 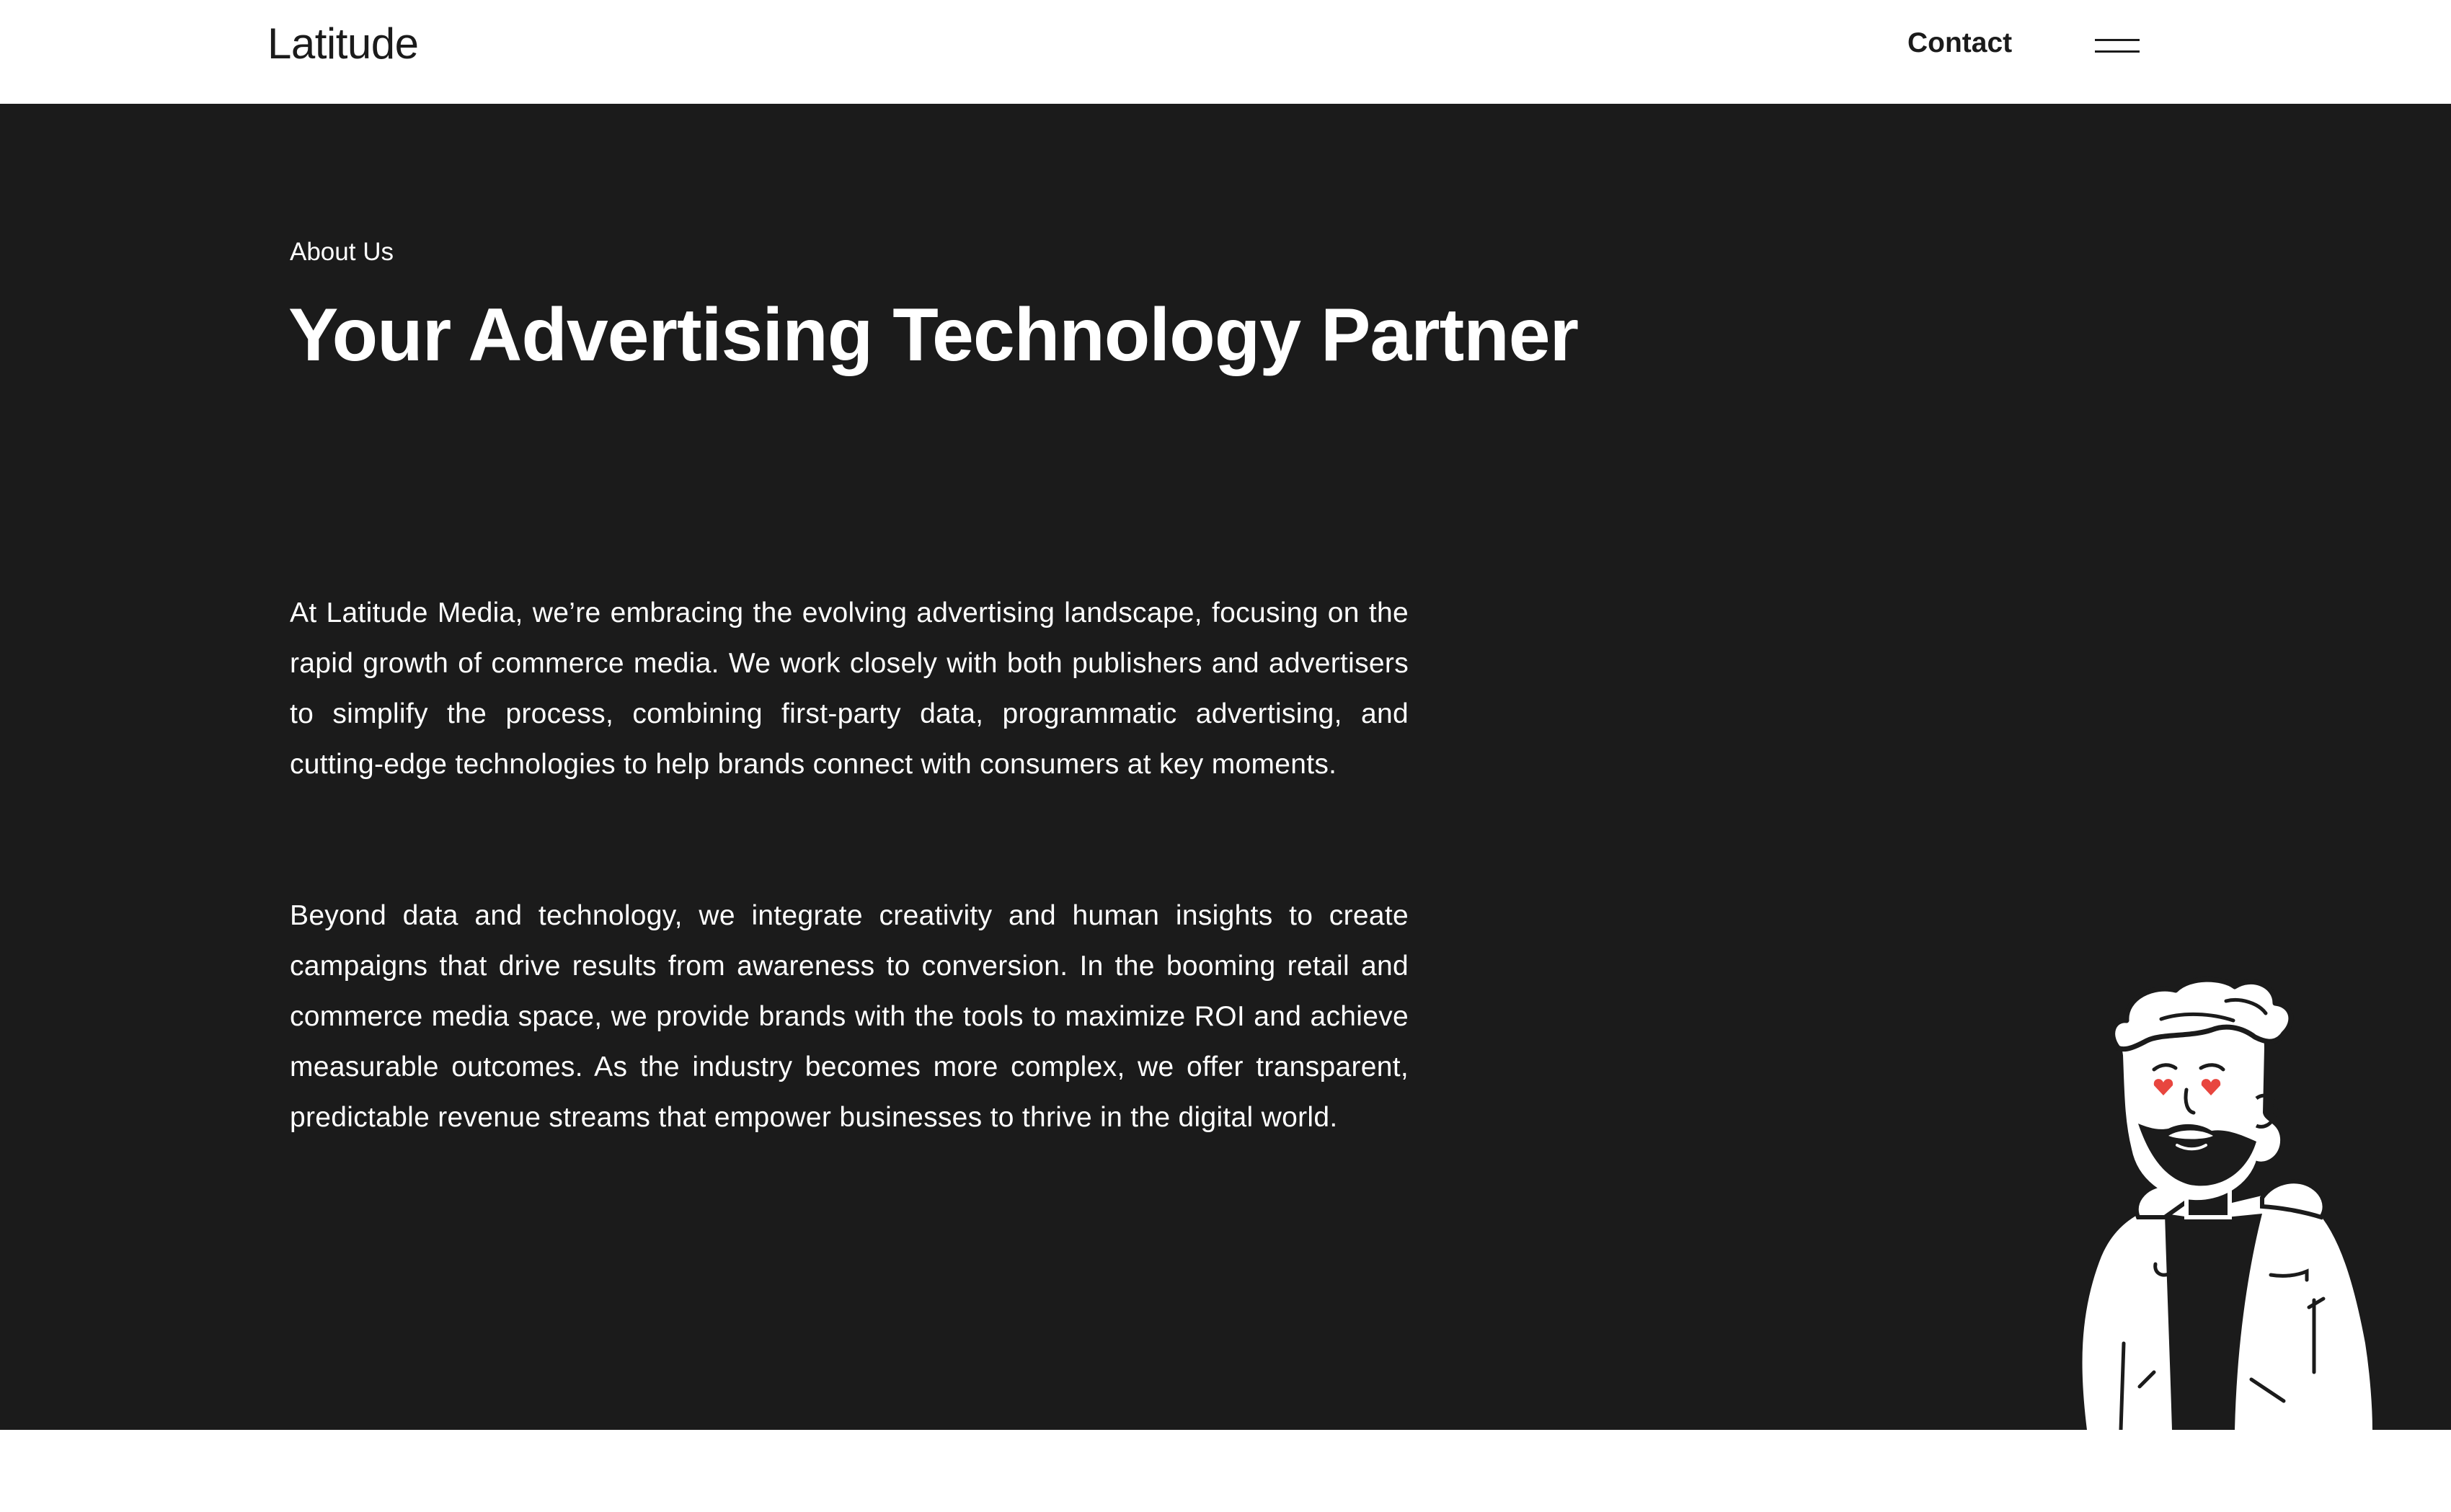 I want to click on menu-line-top, so click(x=2117, y=40).